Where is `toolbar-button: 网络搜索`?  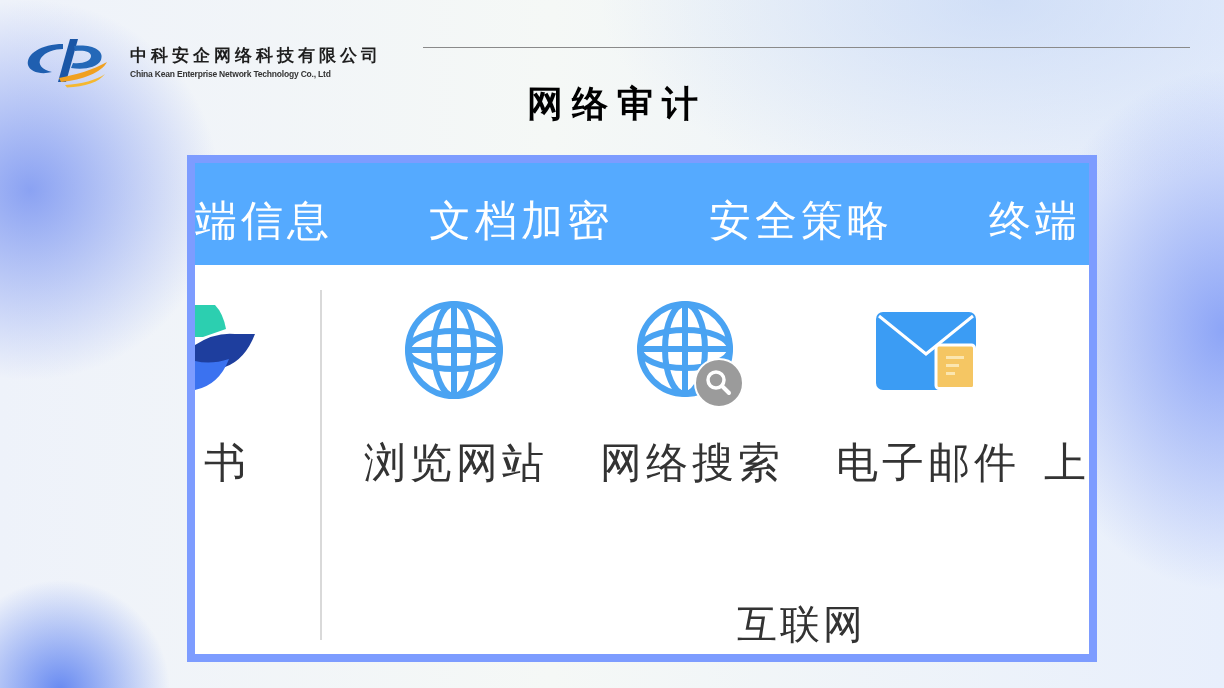
toolbar-button: 网络搜索 is located at coordinates (690, 394).